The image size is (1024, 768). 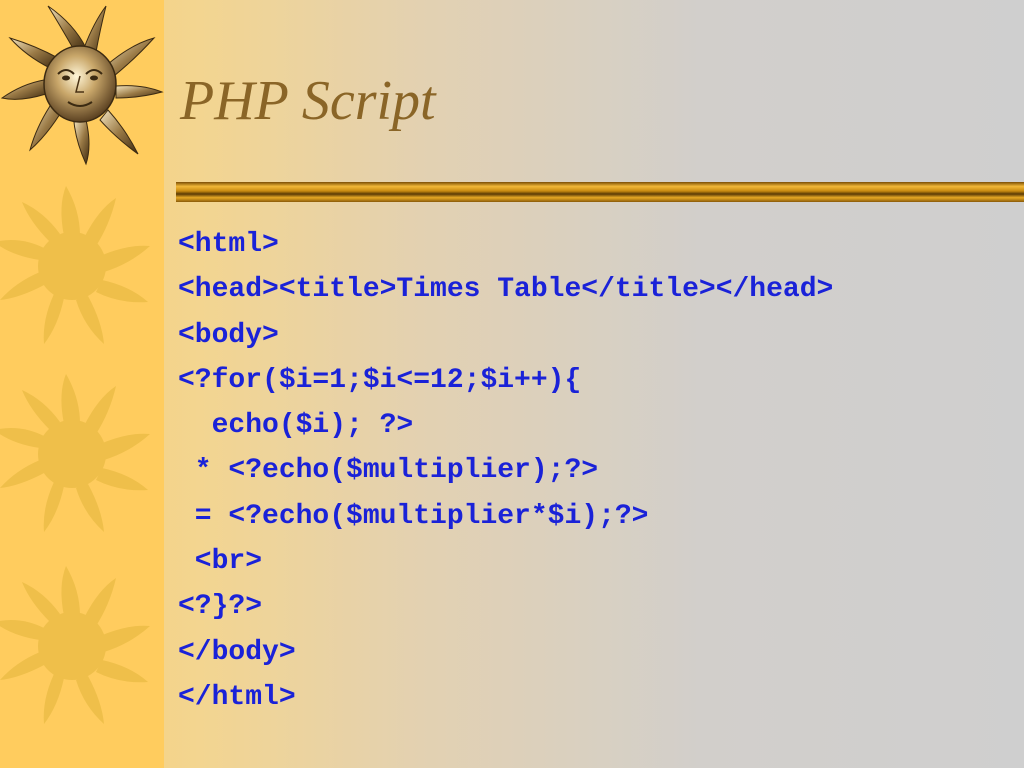 What do you see at coordinates (228, 335) in the screenshot?
I see `code-line: <body>` at bounding box center [228, 335].